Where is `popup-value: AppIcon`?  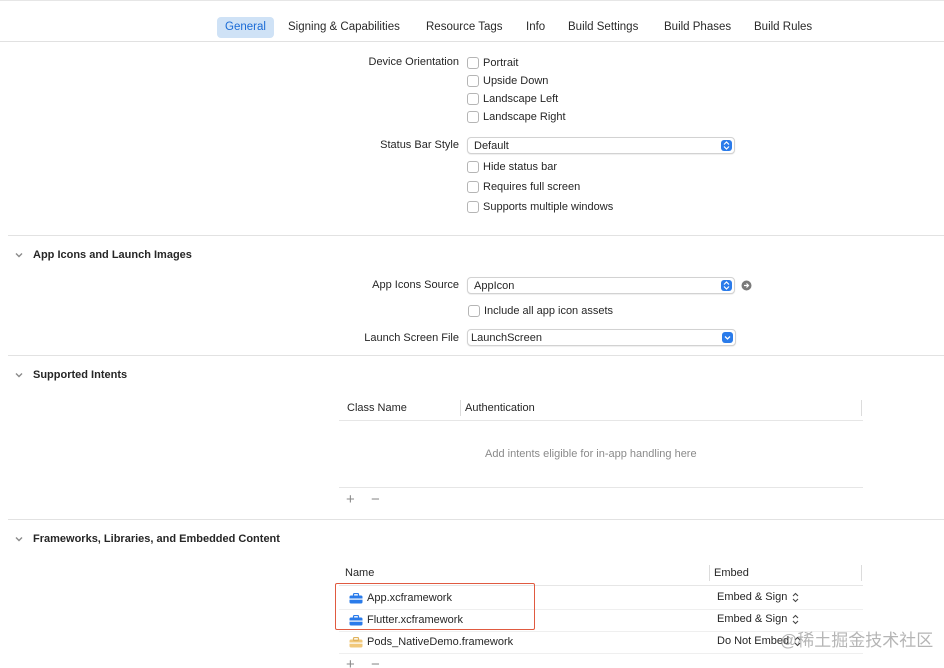
popup-value: AppIcon is located at coordinates (494, 286).